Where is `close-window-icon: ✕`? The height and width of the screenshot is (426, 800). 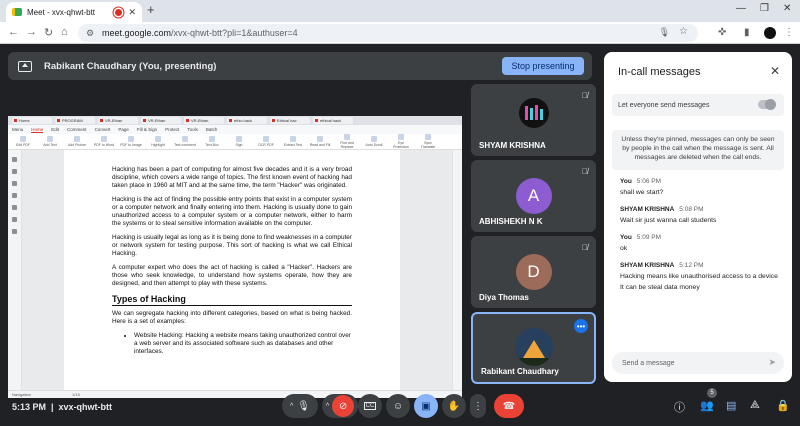 close-window-icon: ✕ is located at coordinates (787, 8).